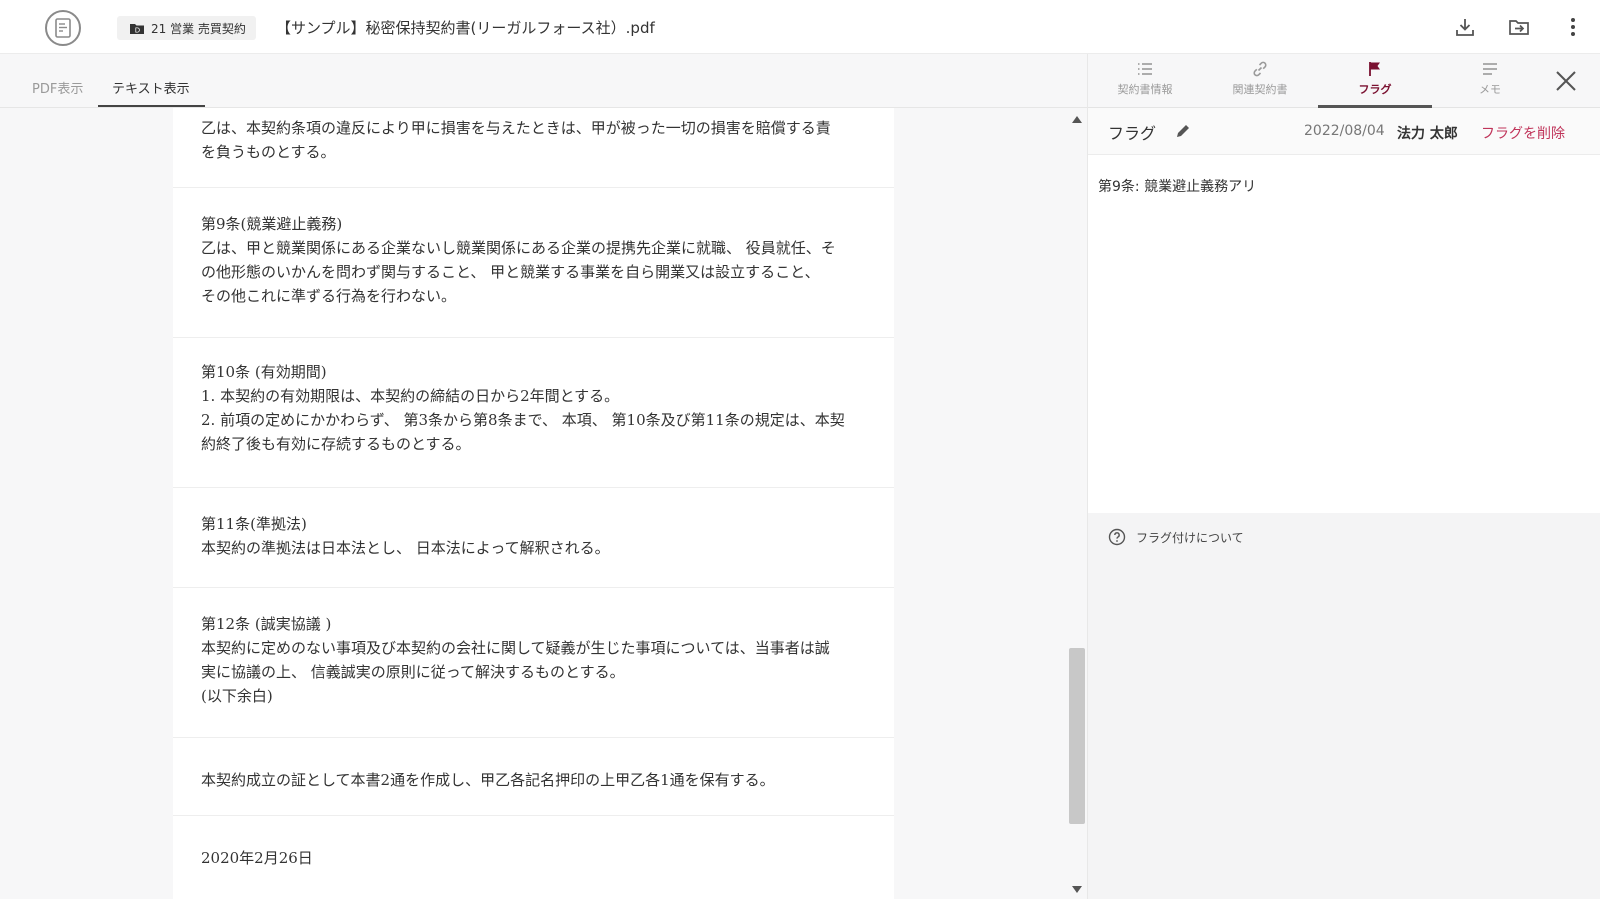 The image size is (1600, 899). Describe the element at coordinates (1260, 83) in the screenshot. I see `tab-related-contracts: 関連契約書` at that location.